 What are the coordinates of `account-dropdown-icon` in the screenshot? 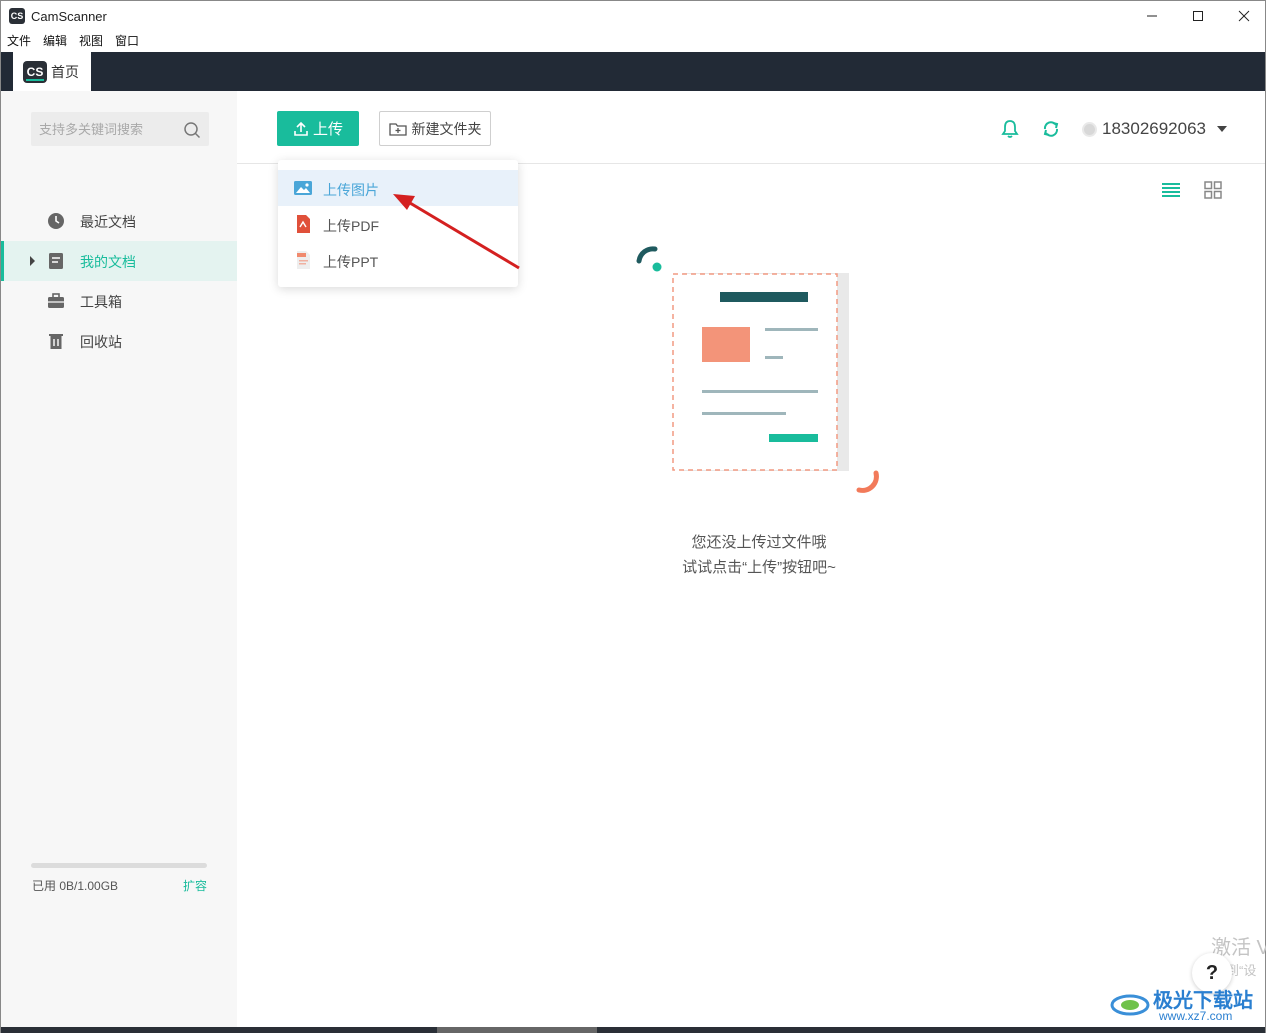 It's located at (1222, 129).